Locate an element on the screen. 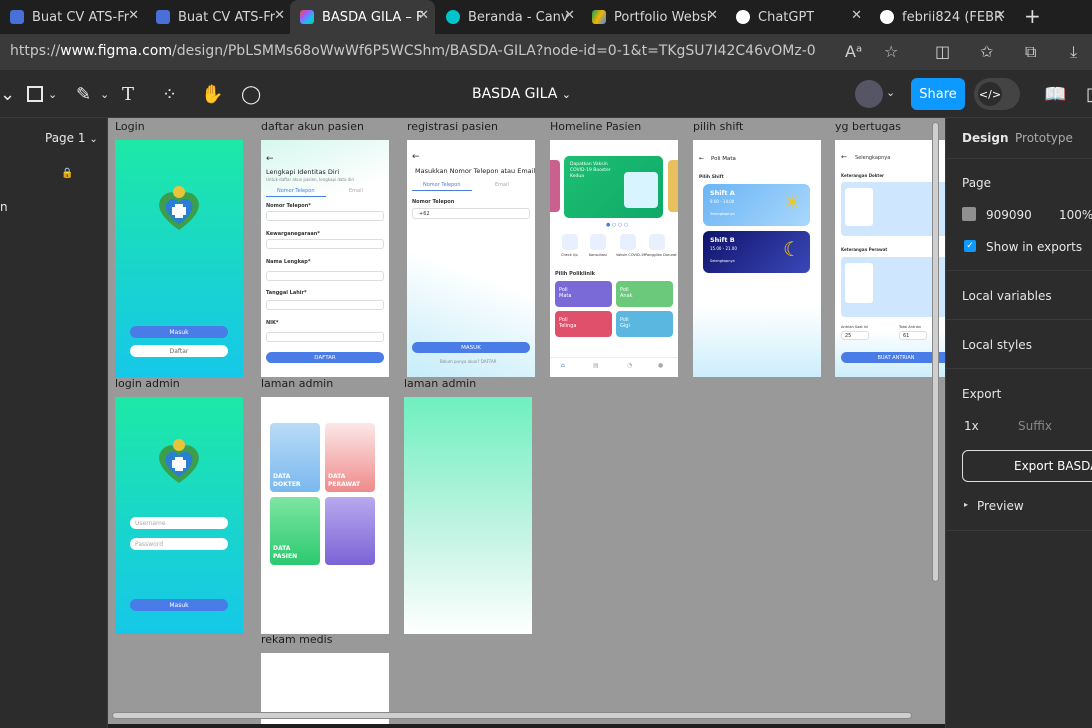 This screenshot has width=1092, height=728. checkup-icon is located at coordinates (570, 242).